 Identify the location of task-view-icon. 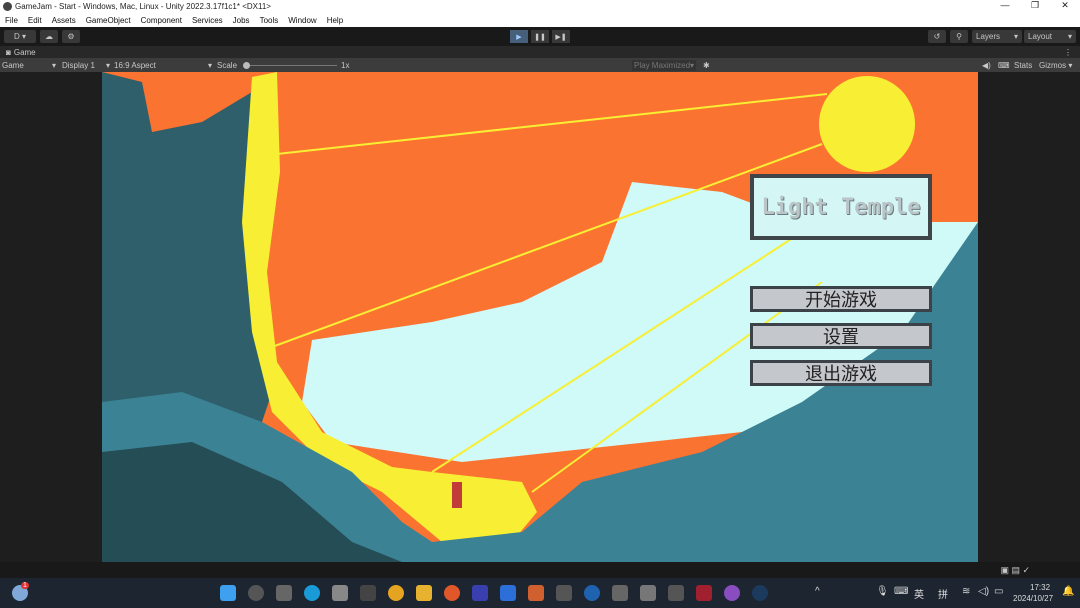
(284, 593).